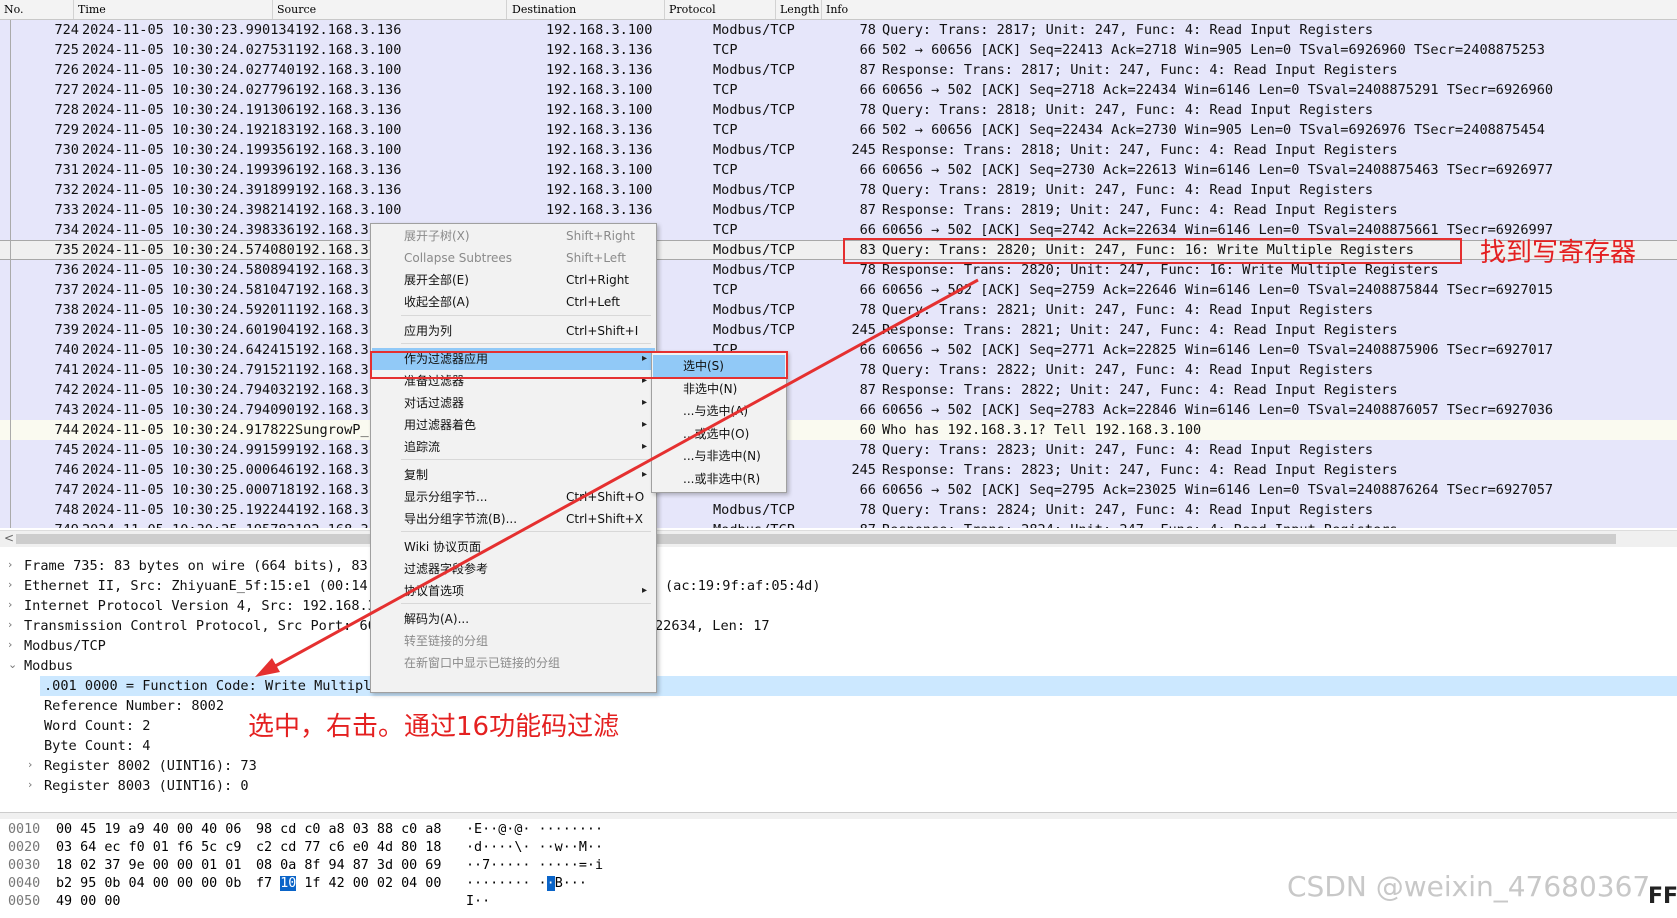  I want to click on annotation-instruction: 选中，右击。通过16功能码过滤, so click(434, 727).